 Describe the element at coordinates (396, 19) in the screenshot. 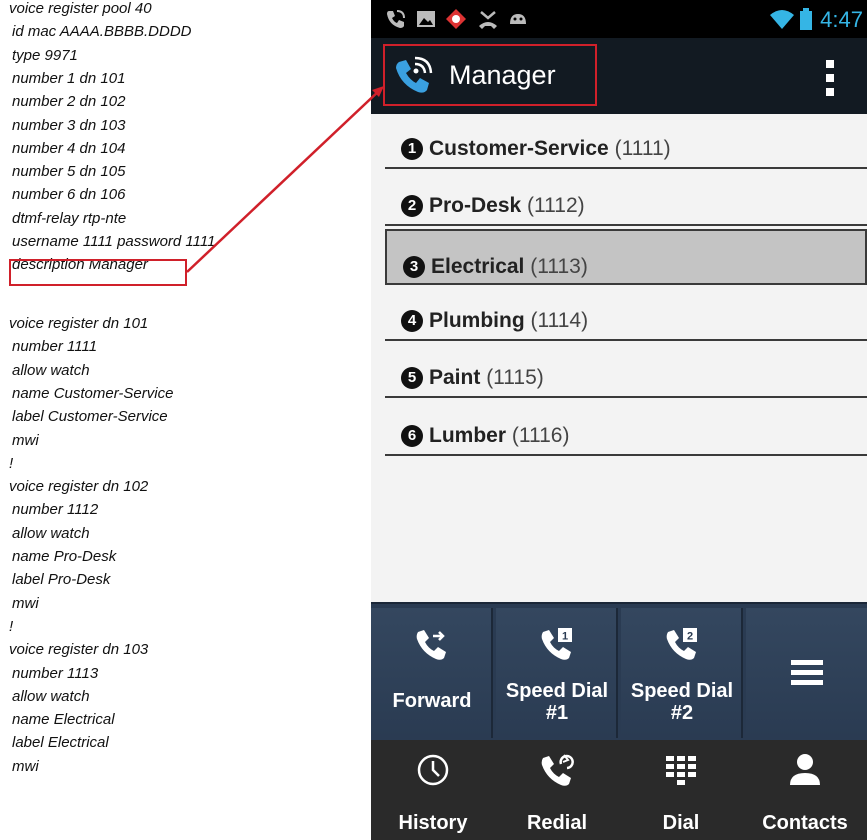

I see `phone-status-icon` at that location.